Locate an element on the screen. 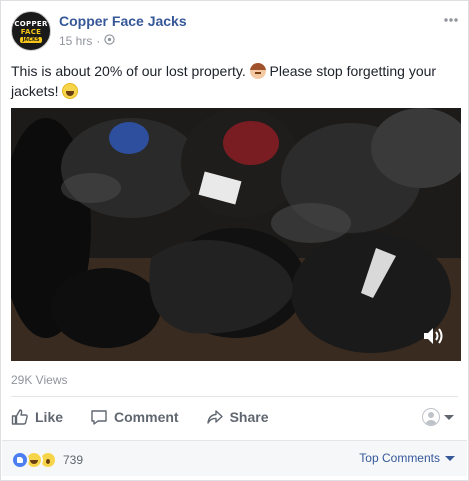  comment-sort-label: Top Comments is located at coordinates (399, 458).